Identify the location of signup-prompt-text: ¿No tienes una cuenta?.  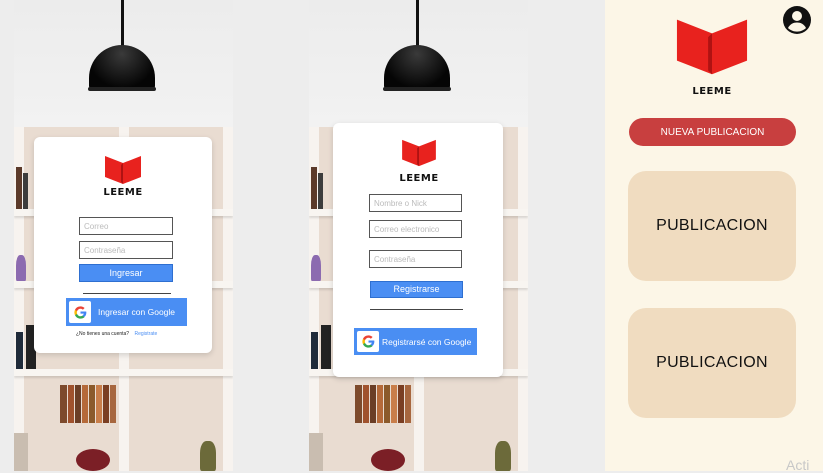
(103, 334).